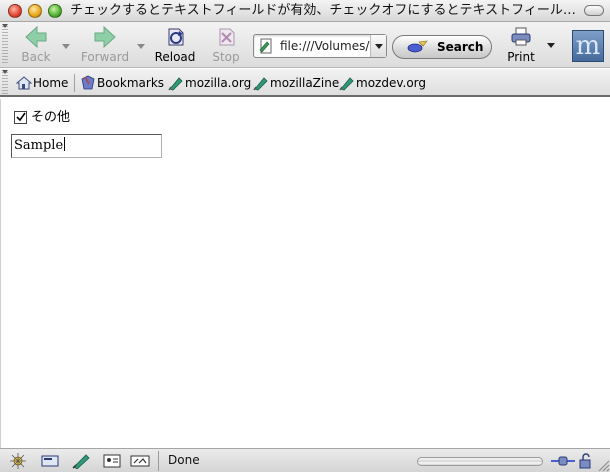 The image size is (610, 472). I want to click on bookmark-mozilla-org: mozilla.org, so click(209, 83).